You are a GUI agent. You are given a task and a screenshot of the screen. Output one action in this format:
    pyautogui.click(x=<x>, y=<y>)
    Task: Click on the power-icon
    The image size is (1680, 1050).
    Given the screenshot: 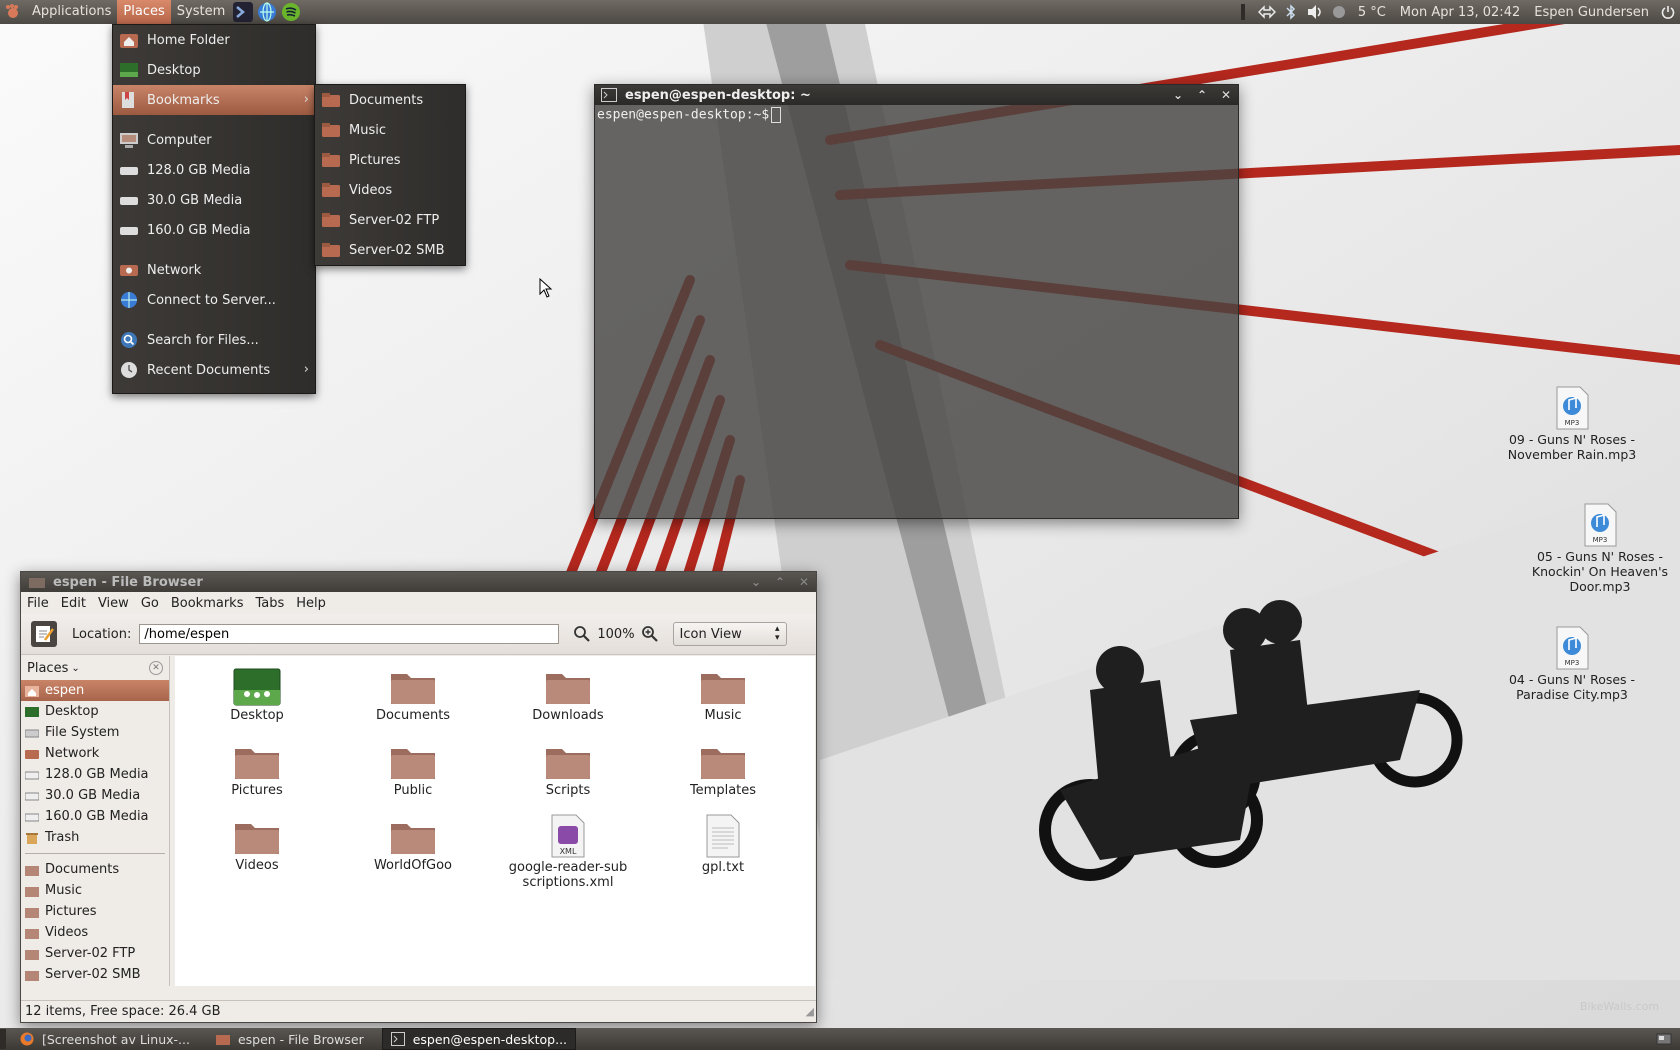 What is the action you would take?
    pyautogui.click(x=1668, y=12)
    